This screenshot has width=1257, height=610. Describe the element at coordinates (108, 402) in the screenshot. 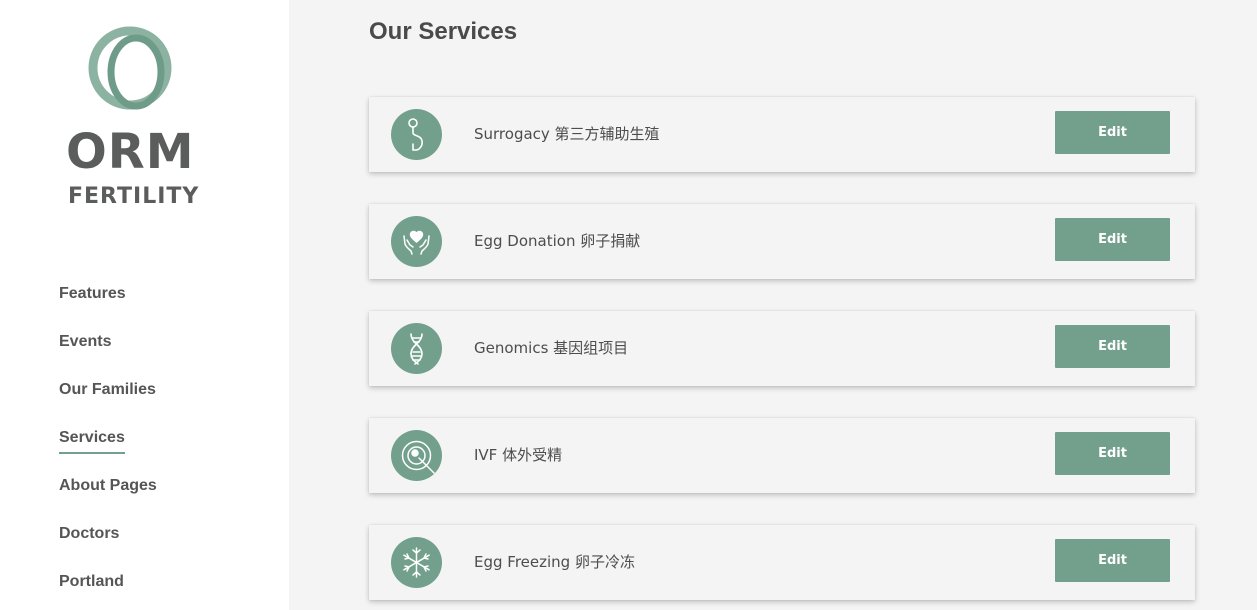

I see `sidebar-item-our-families: Our Families` at that location.